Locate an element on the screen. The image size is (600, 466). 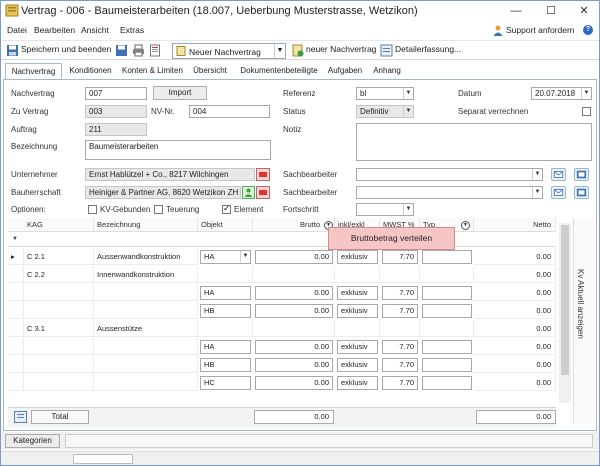
tab-dokumentenbeteiligte: Dokumentenbeteiligte is located at coordinates (279, 72).